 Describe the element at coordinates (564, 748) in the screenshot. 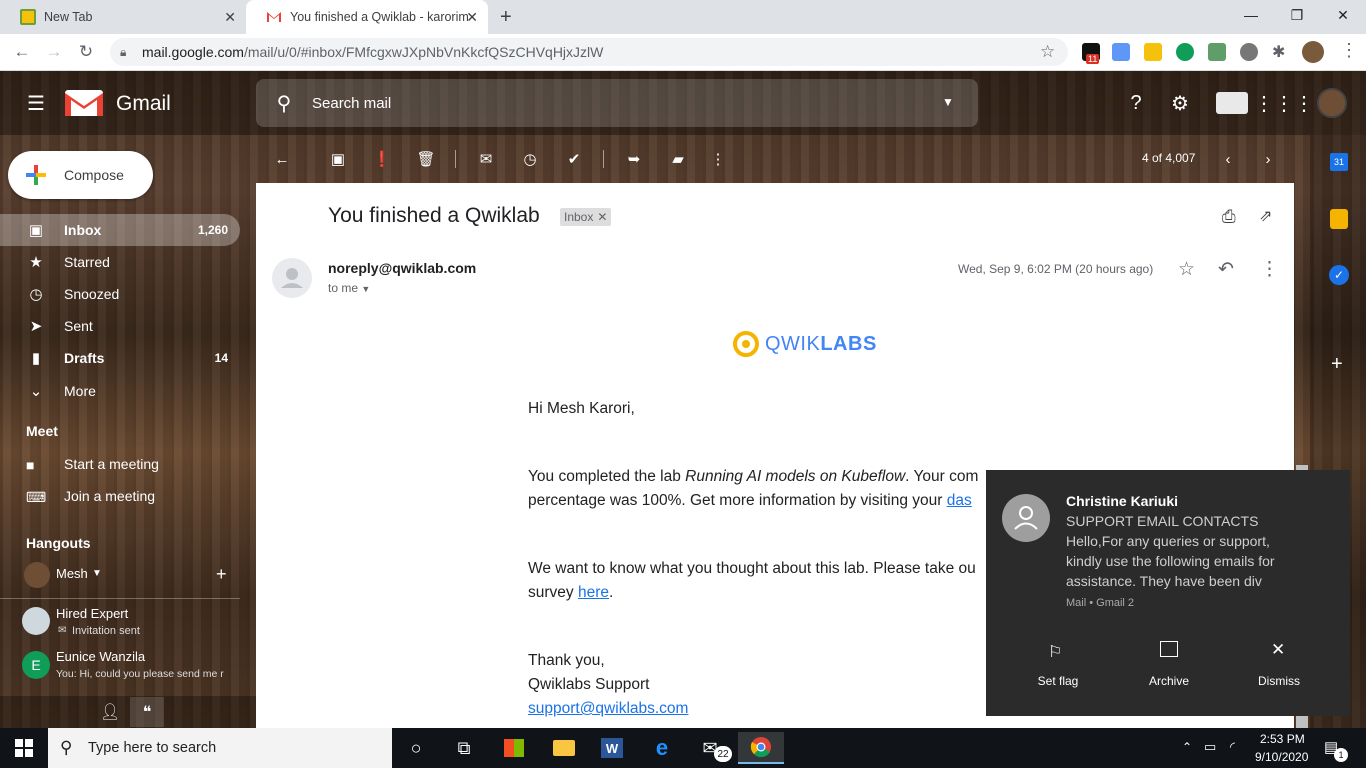

I see `file-explorer-folder-icon` at that location.